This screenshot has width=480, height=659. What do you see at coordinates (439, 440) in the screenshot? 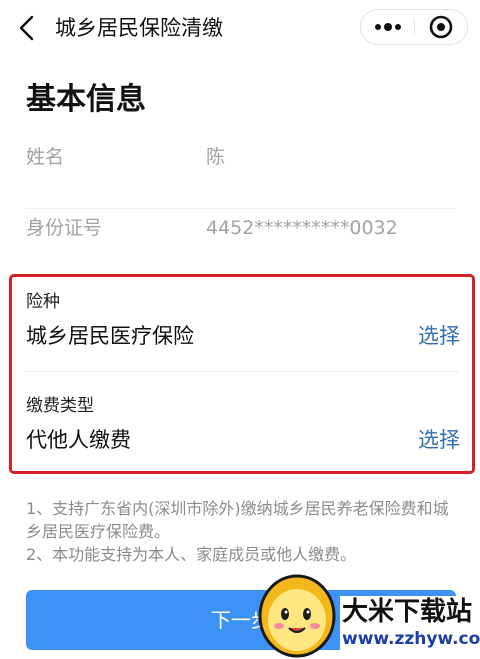
I see `payment-type-select-link: 选择` at bounding box center [439, 440].